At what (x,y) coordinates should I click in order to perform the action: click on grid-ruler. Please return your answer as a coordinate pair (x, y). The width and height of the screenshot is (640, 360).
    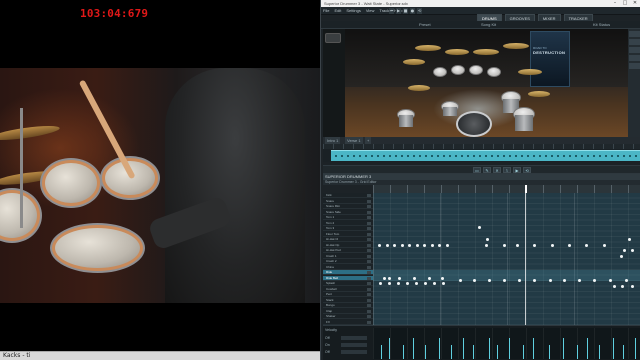
    Looking at the image, I should click on (506, 189).